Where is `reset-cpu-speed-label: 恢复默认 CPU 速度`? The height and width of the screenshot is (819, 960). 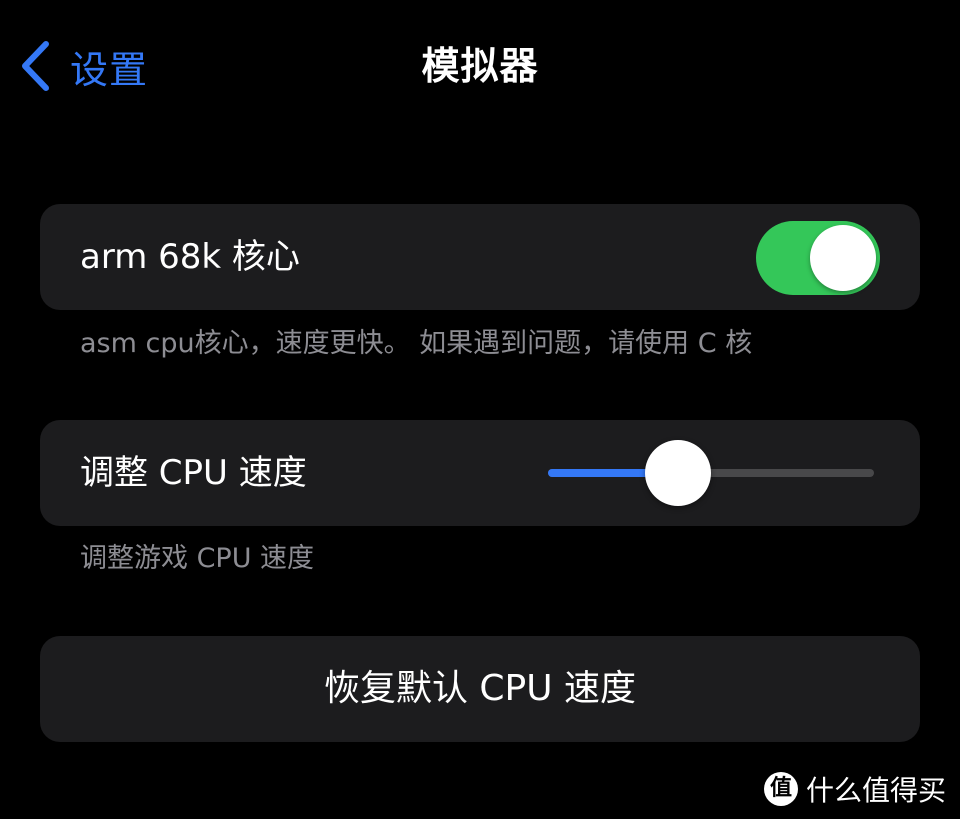 reset-cpu-speed-label: 恢复默认 CPU 速度 is located at coordinates (480, 688).